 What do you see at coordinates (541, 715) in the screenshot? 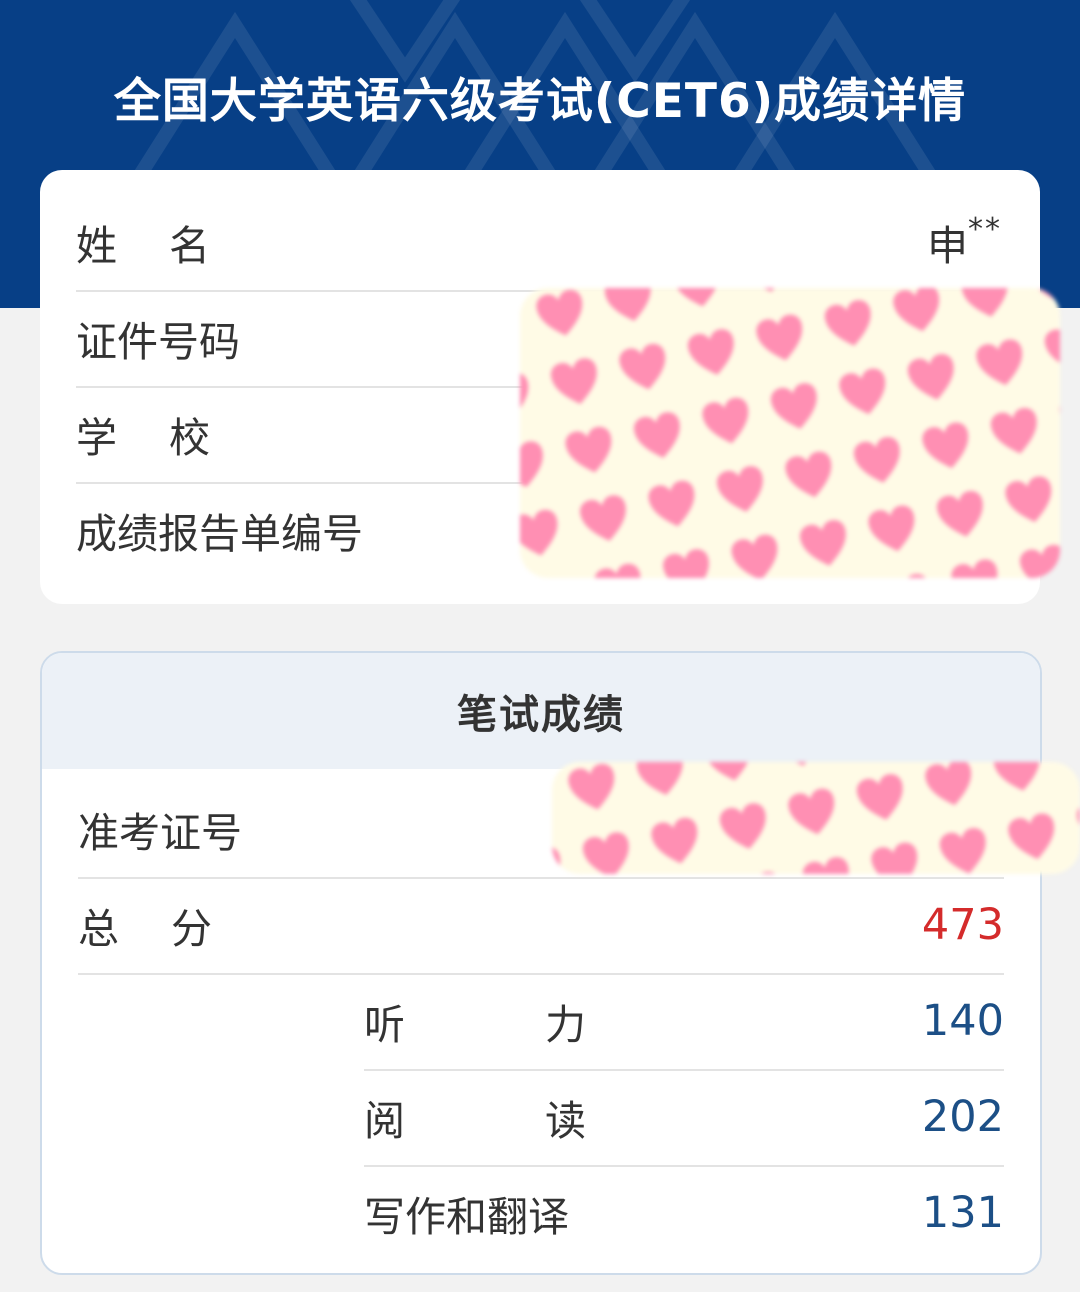
I see `written-score-title: 笔试成绩` at bounding box center [541, 715].